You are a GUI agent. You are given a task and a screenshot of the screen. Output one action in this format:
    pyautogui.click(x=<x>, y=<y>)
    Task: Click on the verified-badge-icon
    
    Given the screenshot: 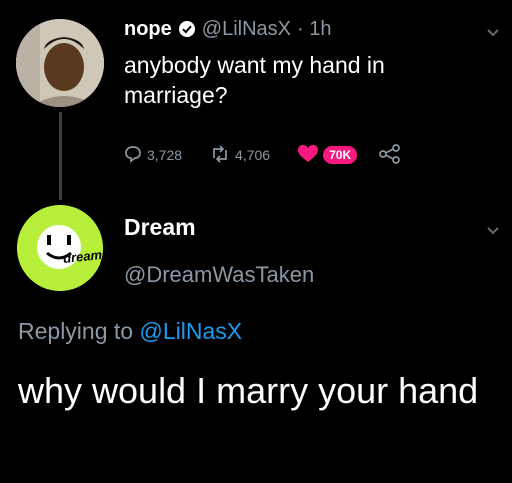 What is the action you would take?
    pyautogui.click(x=187, y=29)
    